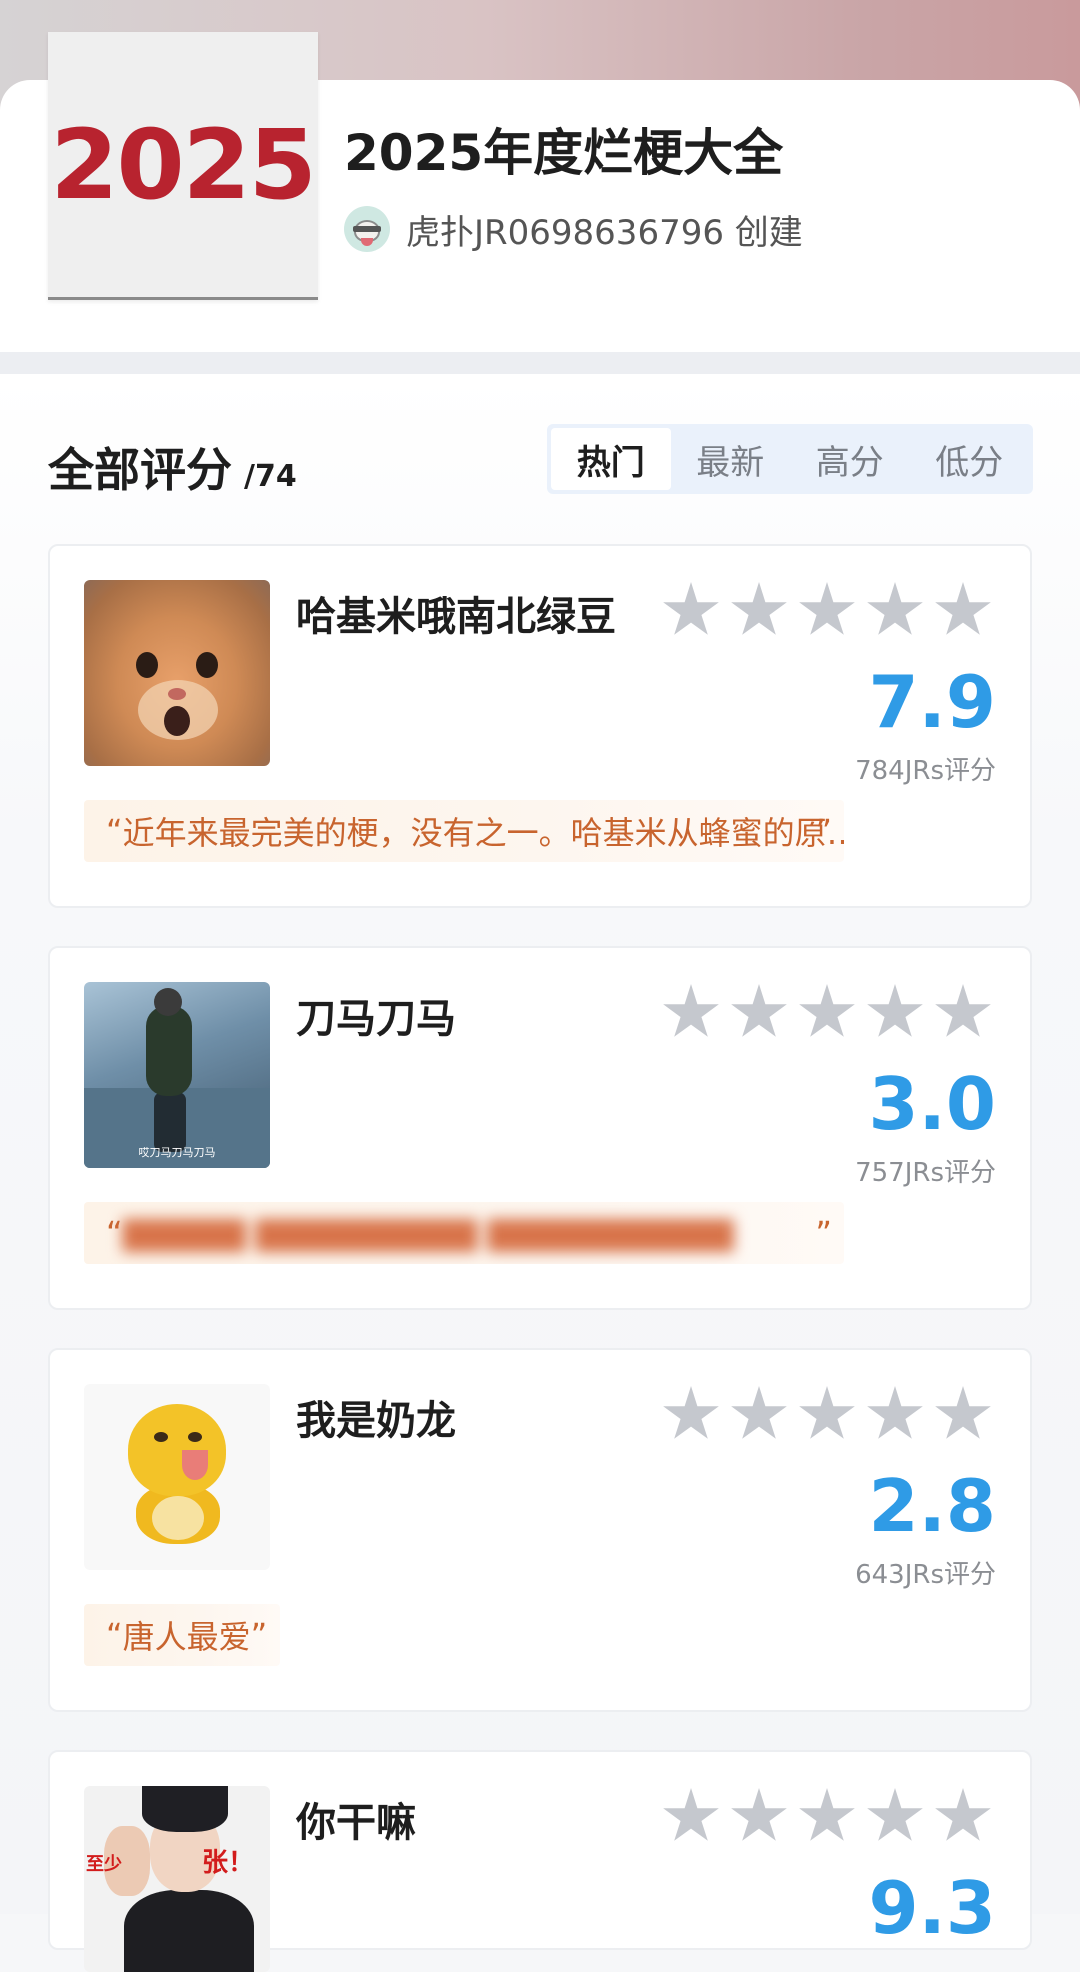 This screenshot has height=1972, width=1080. Describe the element at coordinates (177, 1879) in the screenshot. I see `idol-boy-icon: 至少 张！` at that location.